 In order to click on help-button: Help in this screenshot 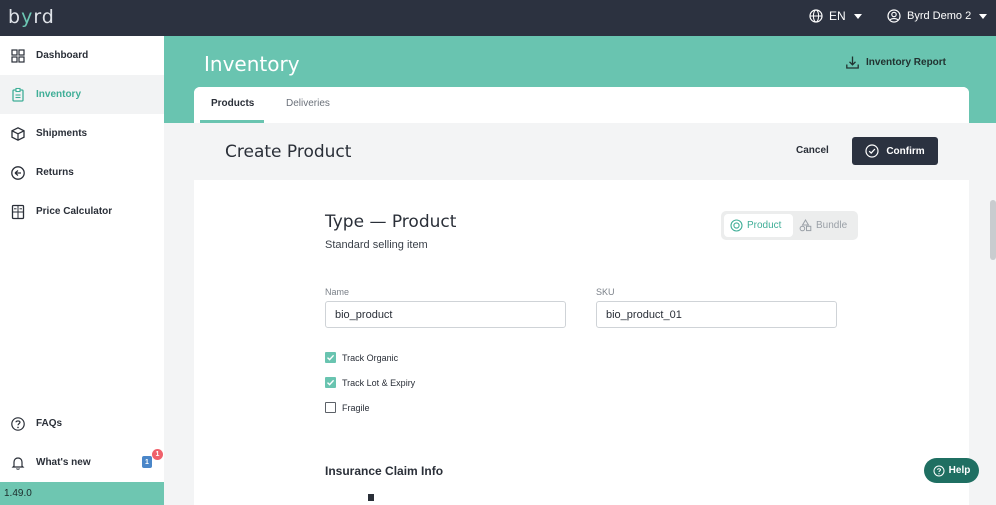, I will do `click(951, 470)`.